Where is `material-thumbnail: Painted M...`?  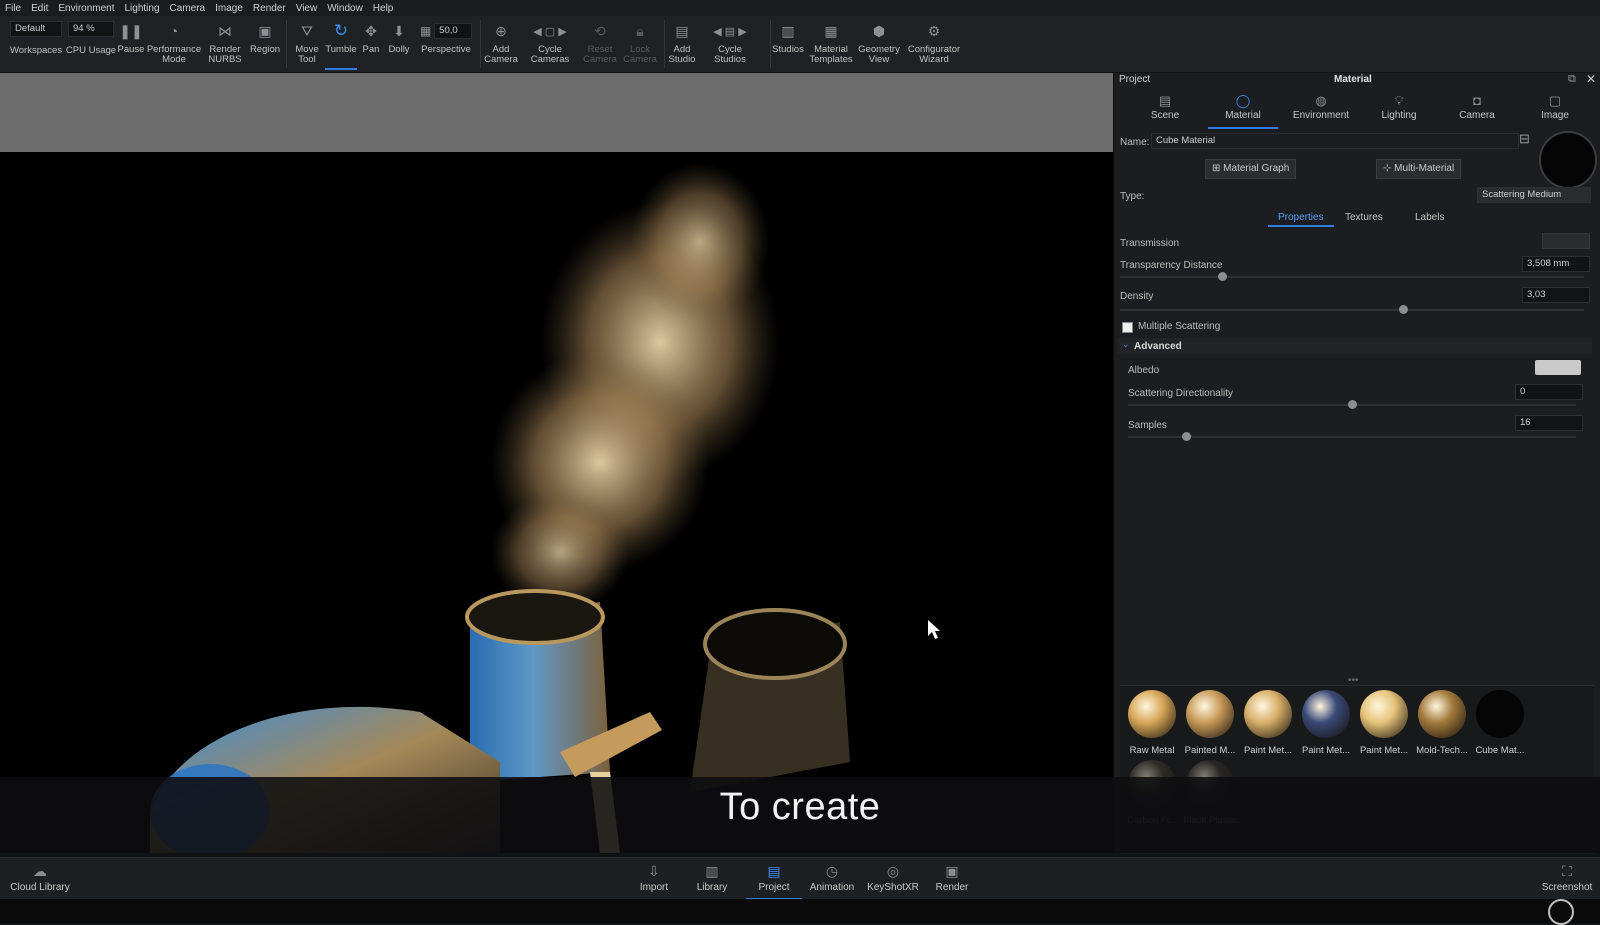 material-thumbnail: Painted M... is located at coordinates (1210, 723).